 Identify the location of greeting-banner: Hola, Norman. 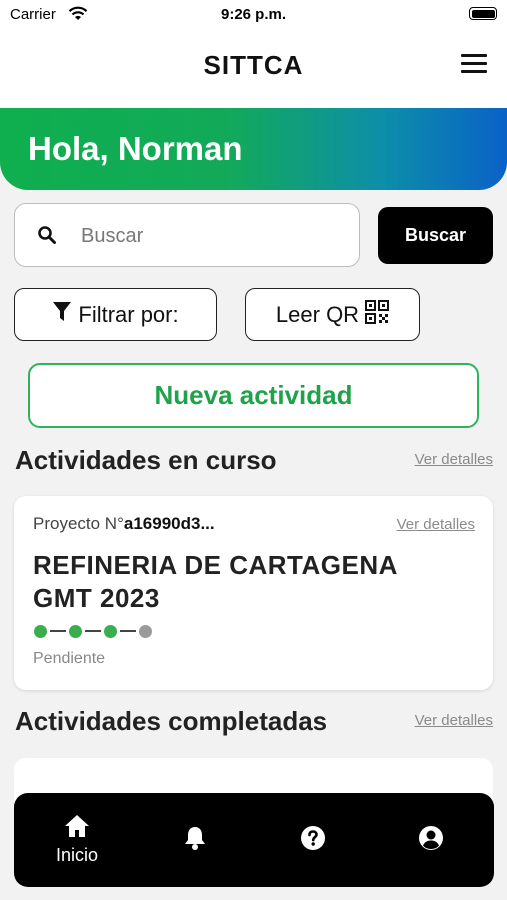
(253, 149).